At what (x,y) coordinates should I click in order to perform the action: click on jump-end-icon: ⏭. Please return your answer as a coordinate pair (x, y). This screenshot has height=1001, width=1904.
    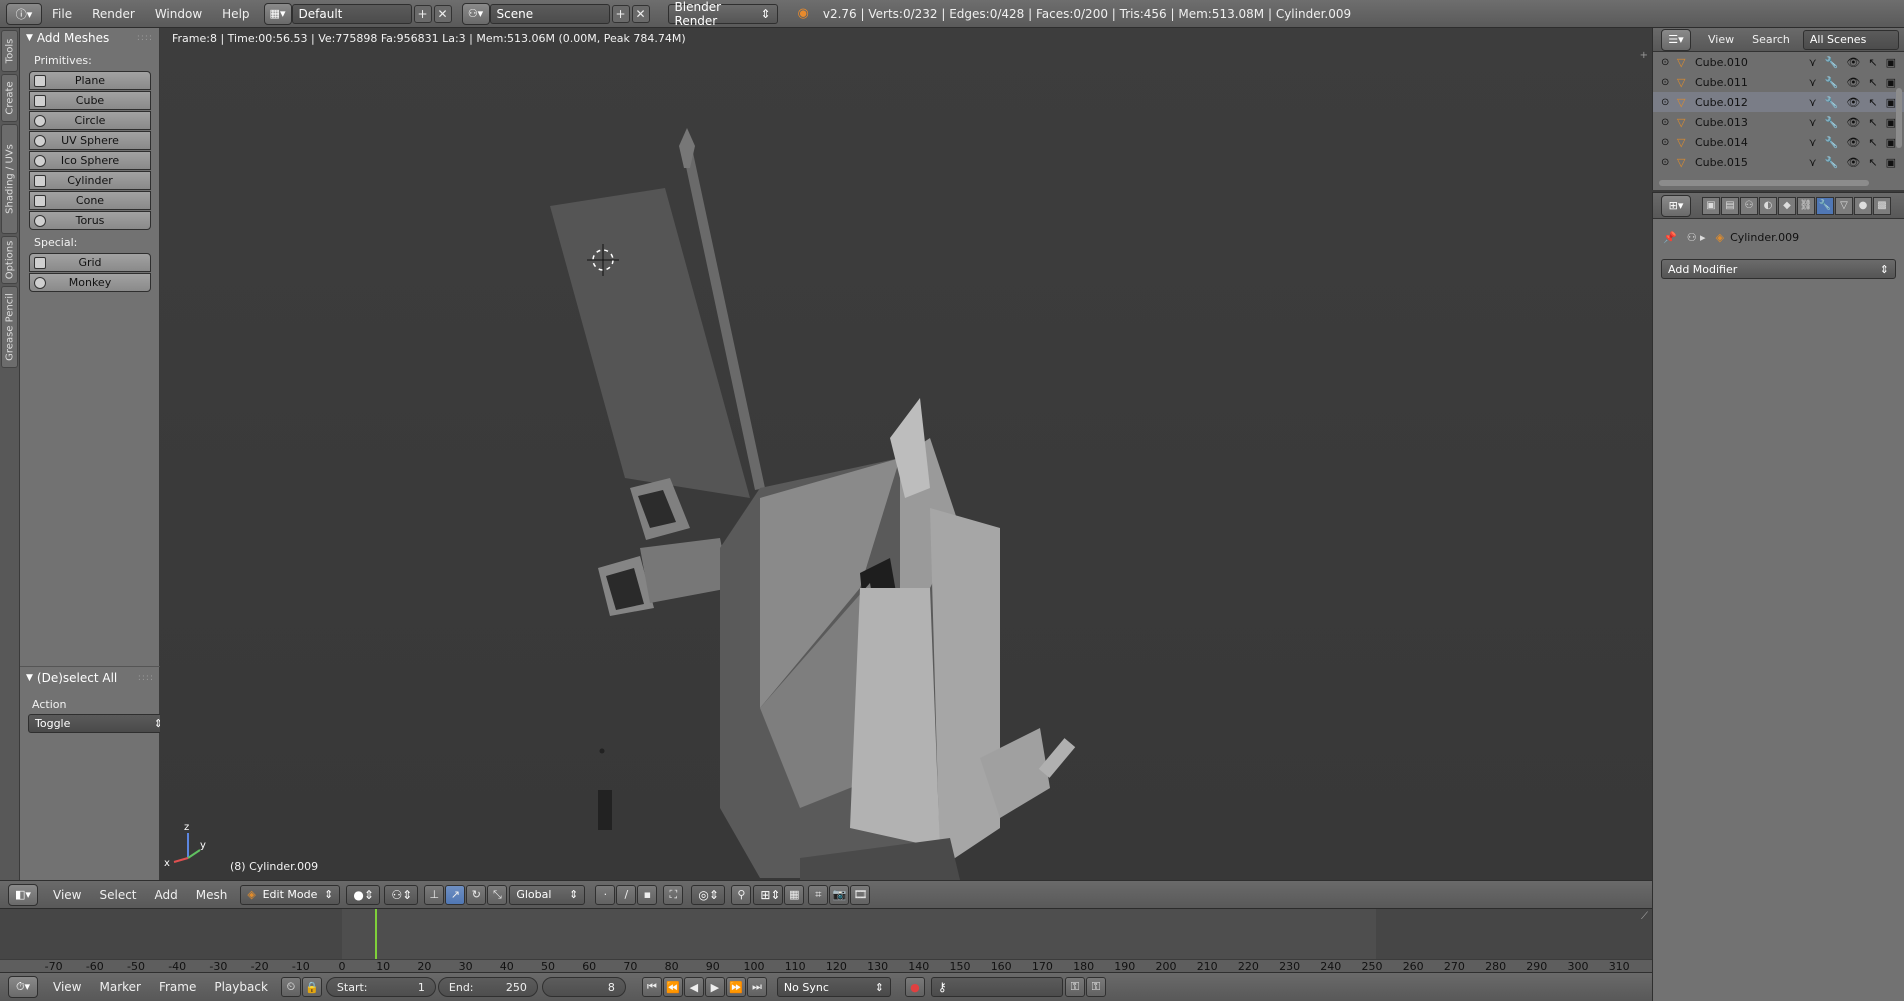
    Looking at the image, I should click on (756, 987).